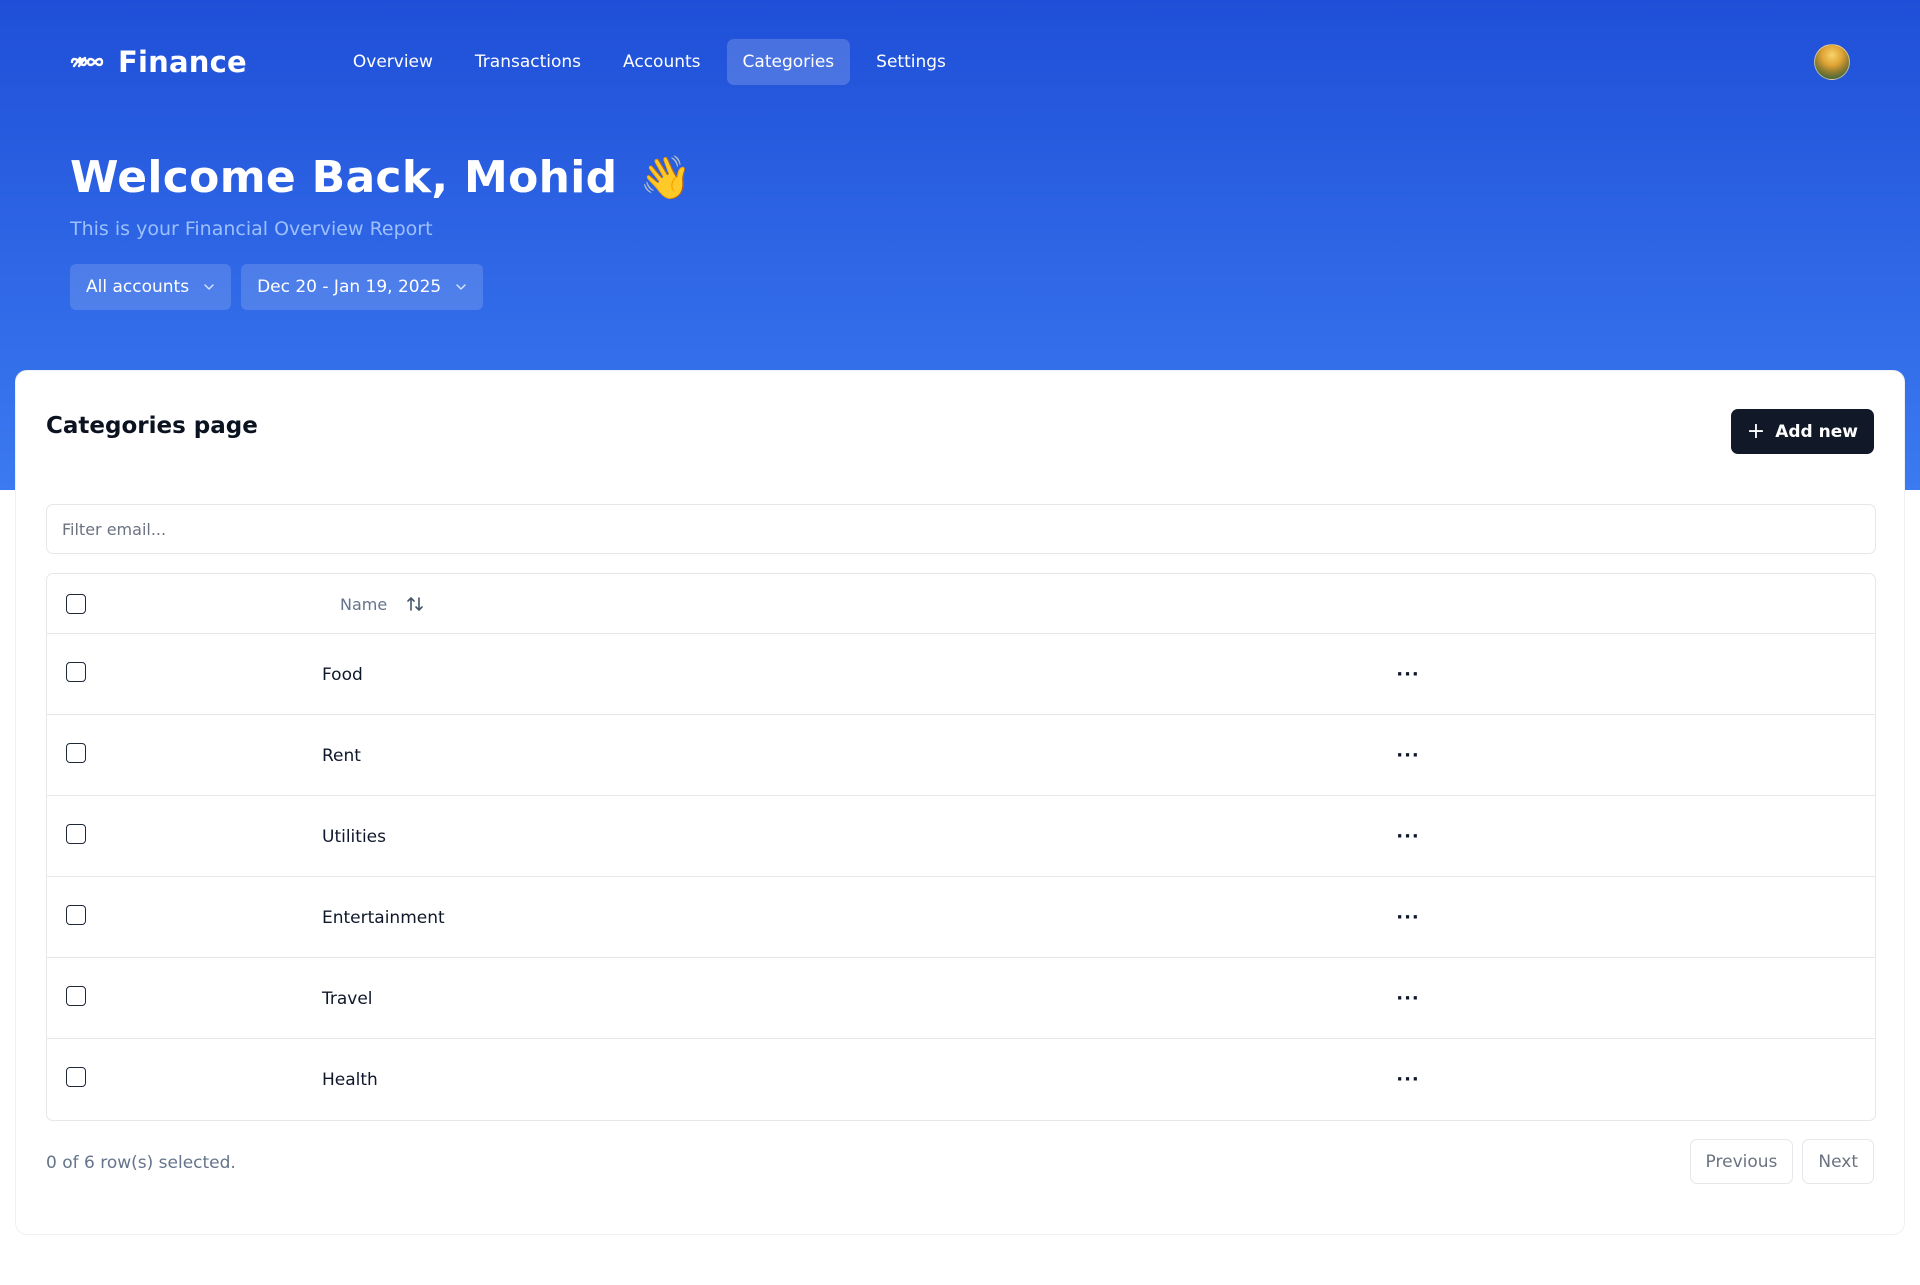  What do you see at coordinates (788, 62) in the screenshot?
I see `nav-item-categories: Categories` at bounding box center [788, 62].